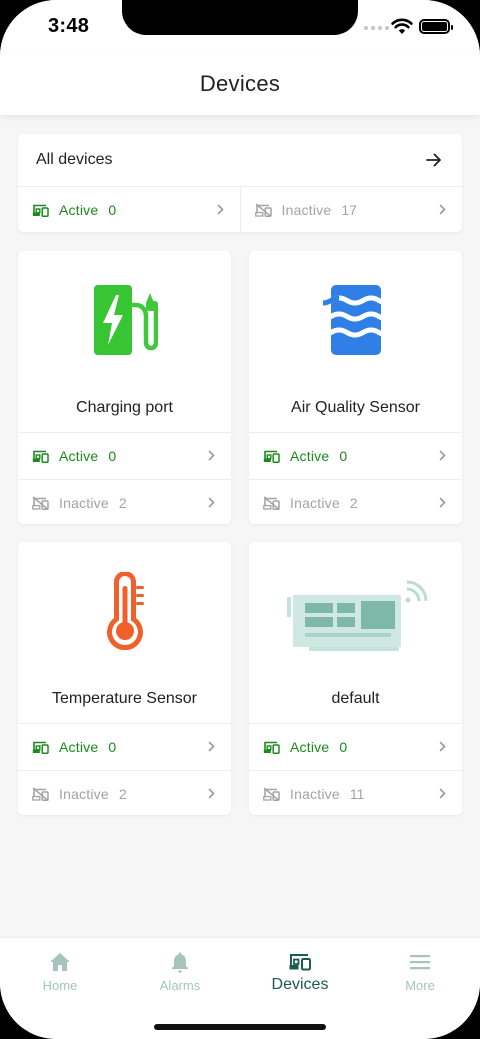  Describe the element at coordinates (124, 408) in the screenshot. I see `device-type-name: Charging port` at that location.